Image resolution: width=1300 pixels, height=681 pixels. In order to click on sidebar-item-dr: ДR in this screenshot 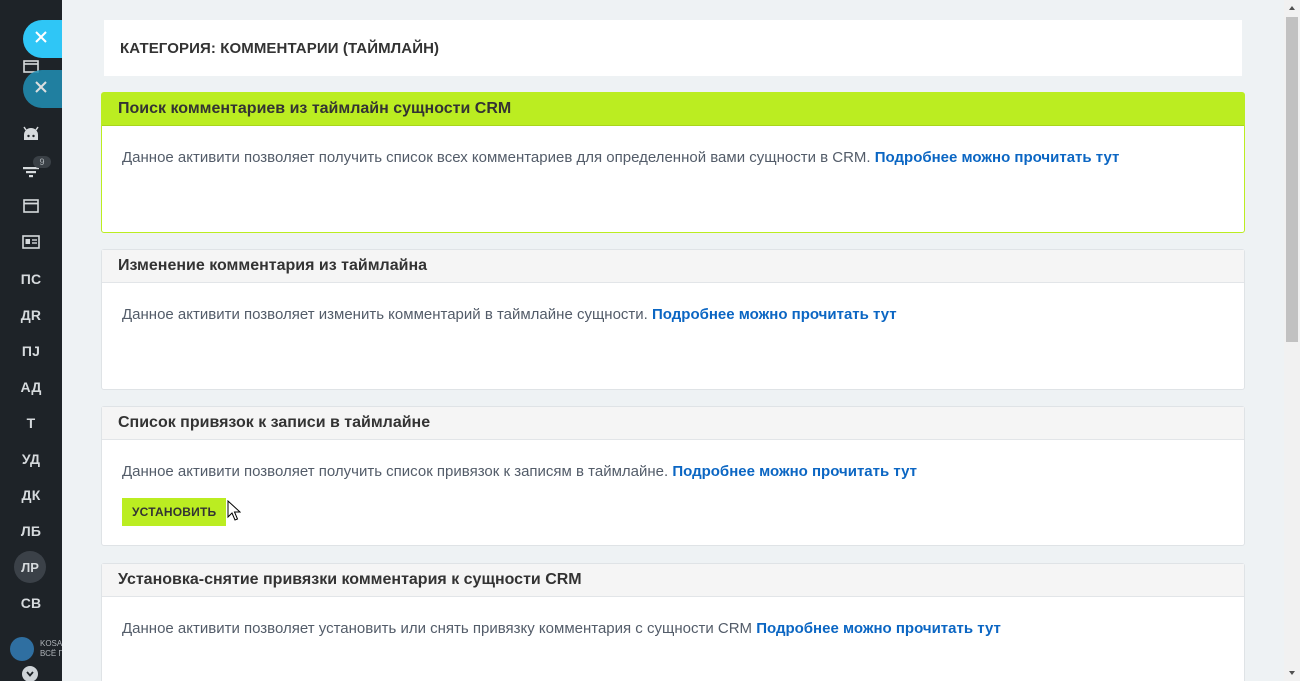, I will do `click(31, 315)`.